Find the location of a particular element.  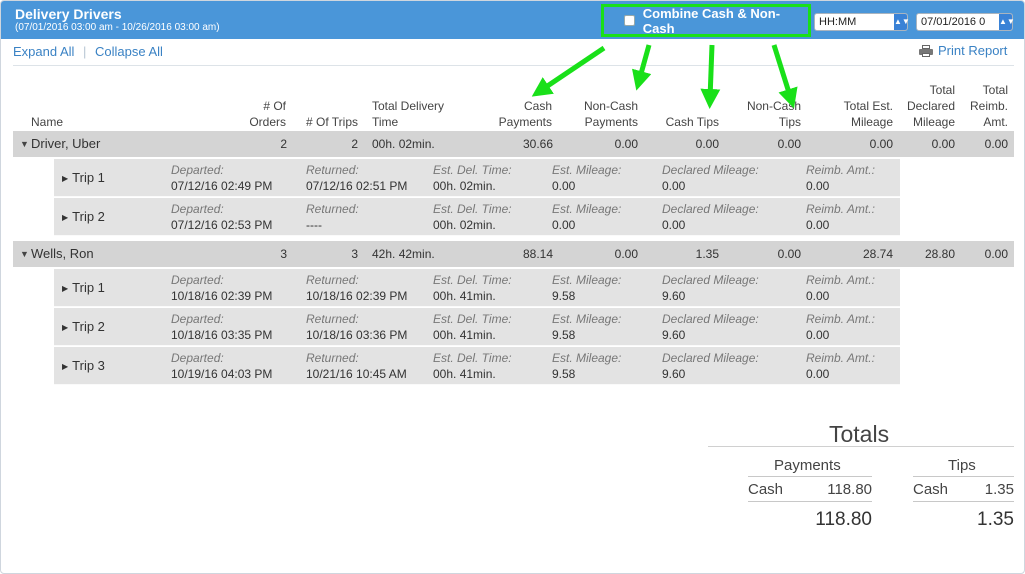

combine-label: Combine Cash & Non-Cash is located at coordinates (711, 20).